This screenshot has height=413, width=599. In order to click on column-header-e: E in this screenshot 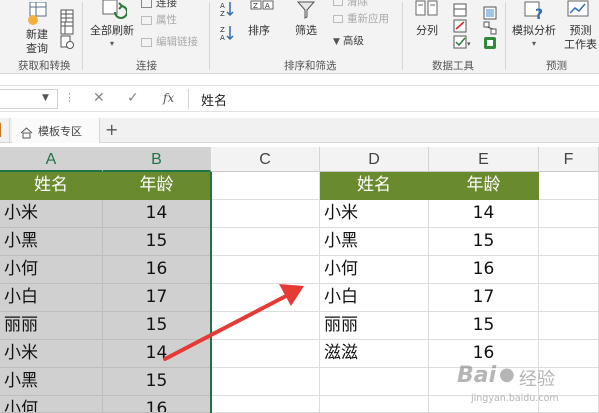, I will do `click(484, 159)`.